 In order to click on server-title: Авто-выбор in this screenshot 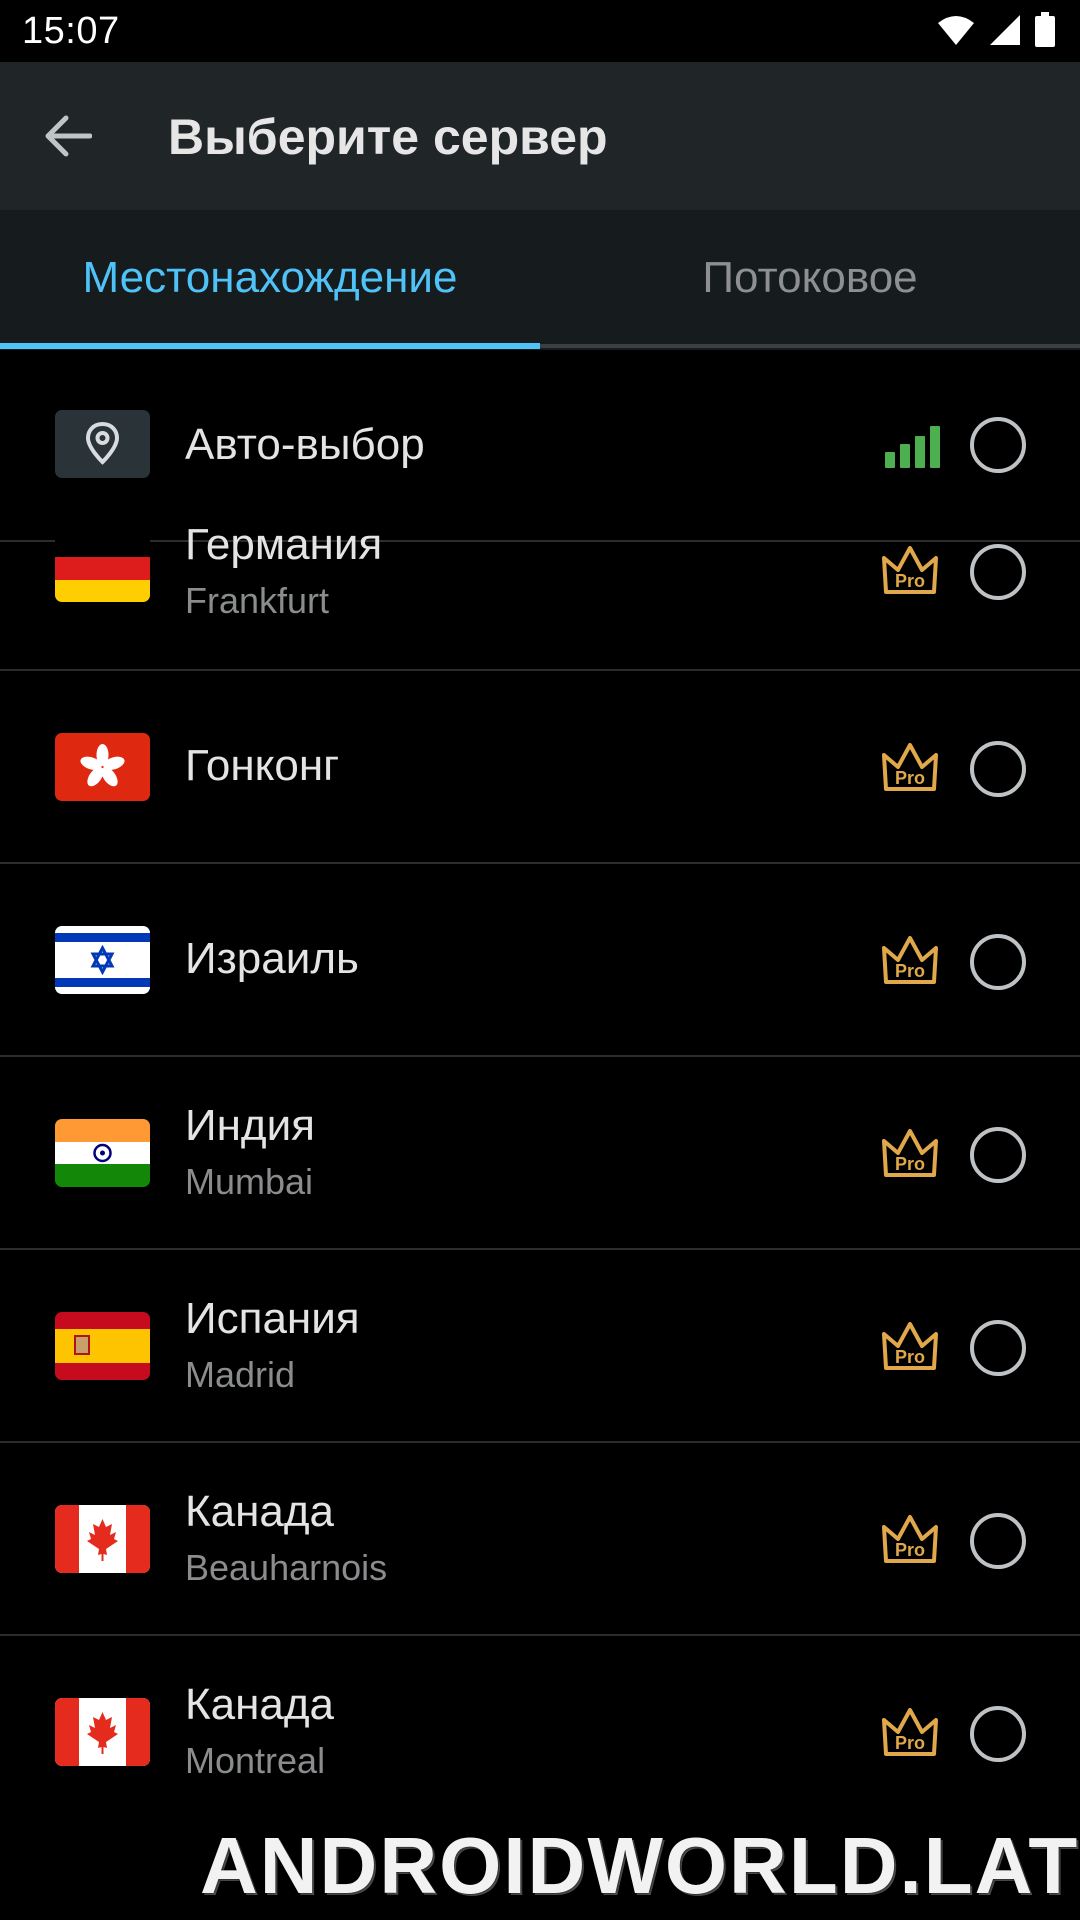, I will do `click(305, 444)`.